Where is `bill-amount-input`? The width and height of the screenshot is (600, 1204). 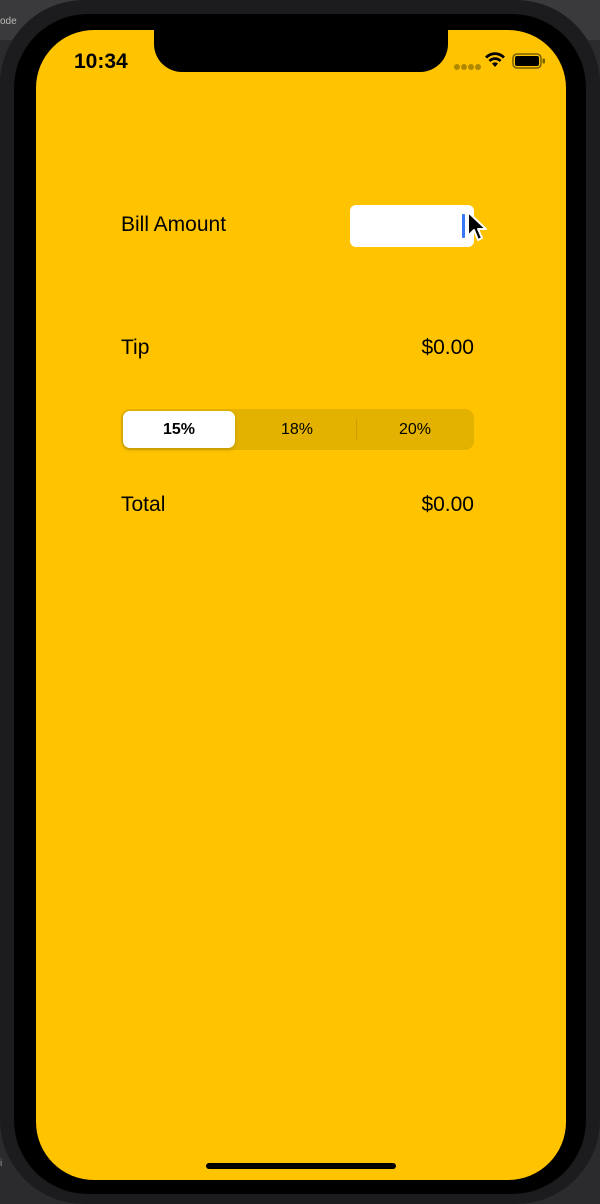
bill-amount-input is located at coordinates (412, 226).